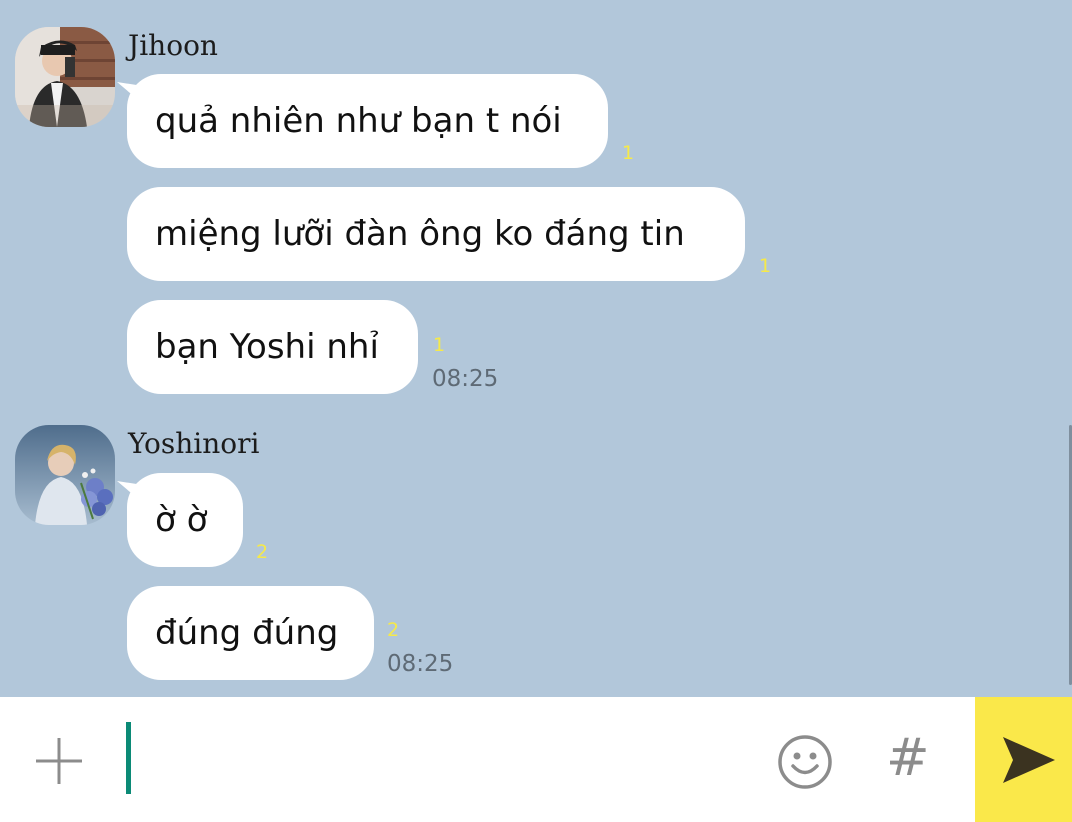  Describe the element at coordinates (194, 443) in the screenshot. I see `sender-name: Yoshinori` at that location.